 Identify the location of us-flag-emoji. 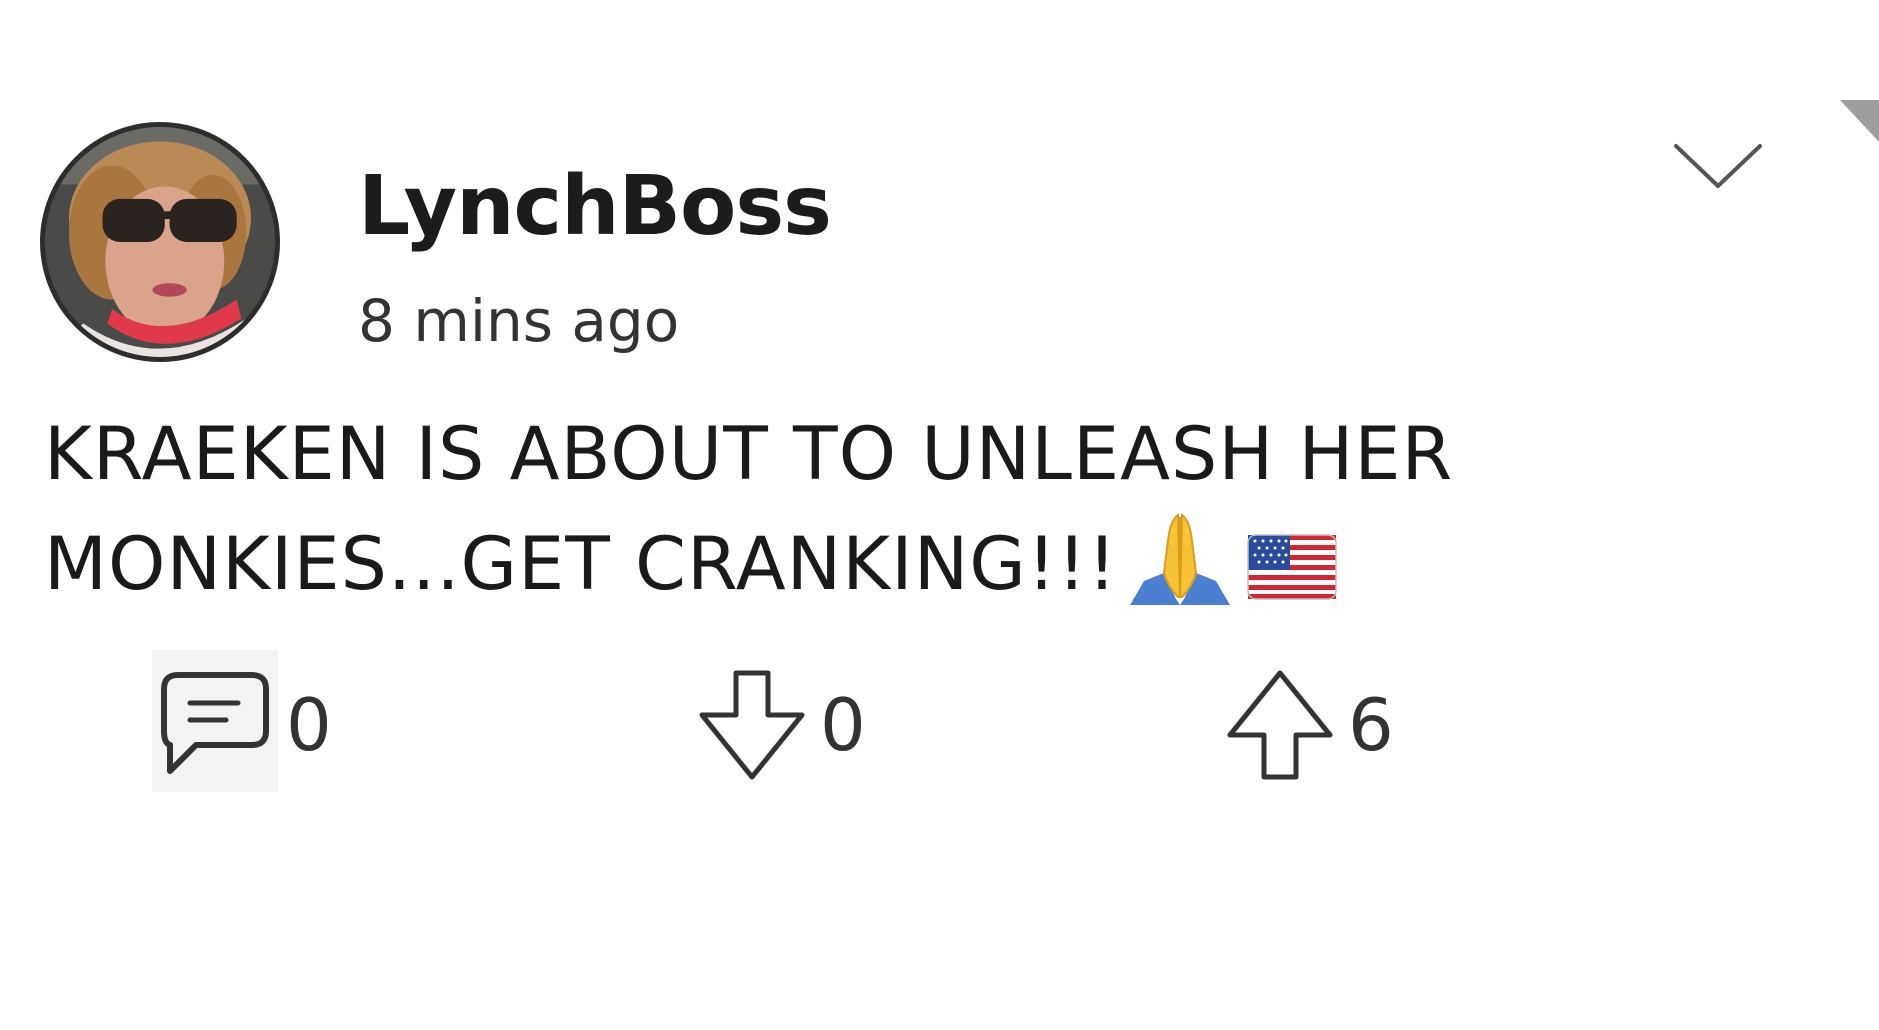
(1292, 582).